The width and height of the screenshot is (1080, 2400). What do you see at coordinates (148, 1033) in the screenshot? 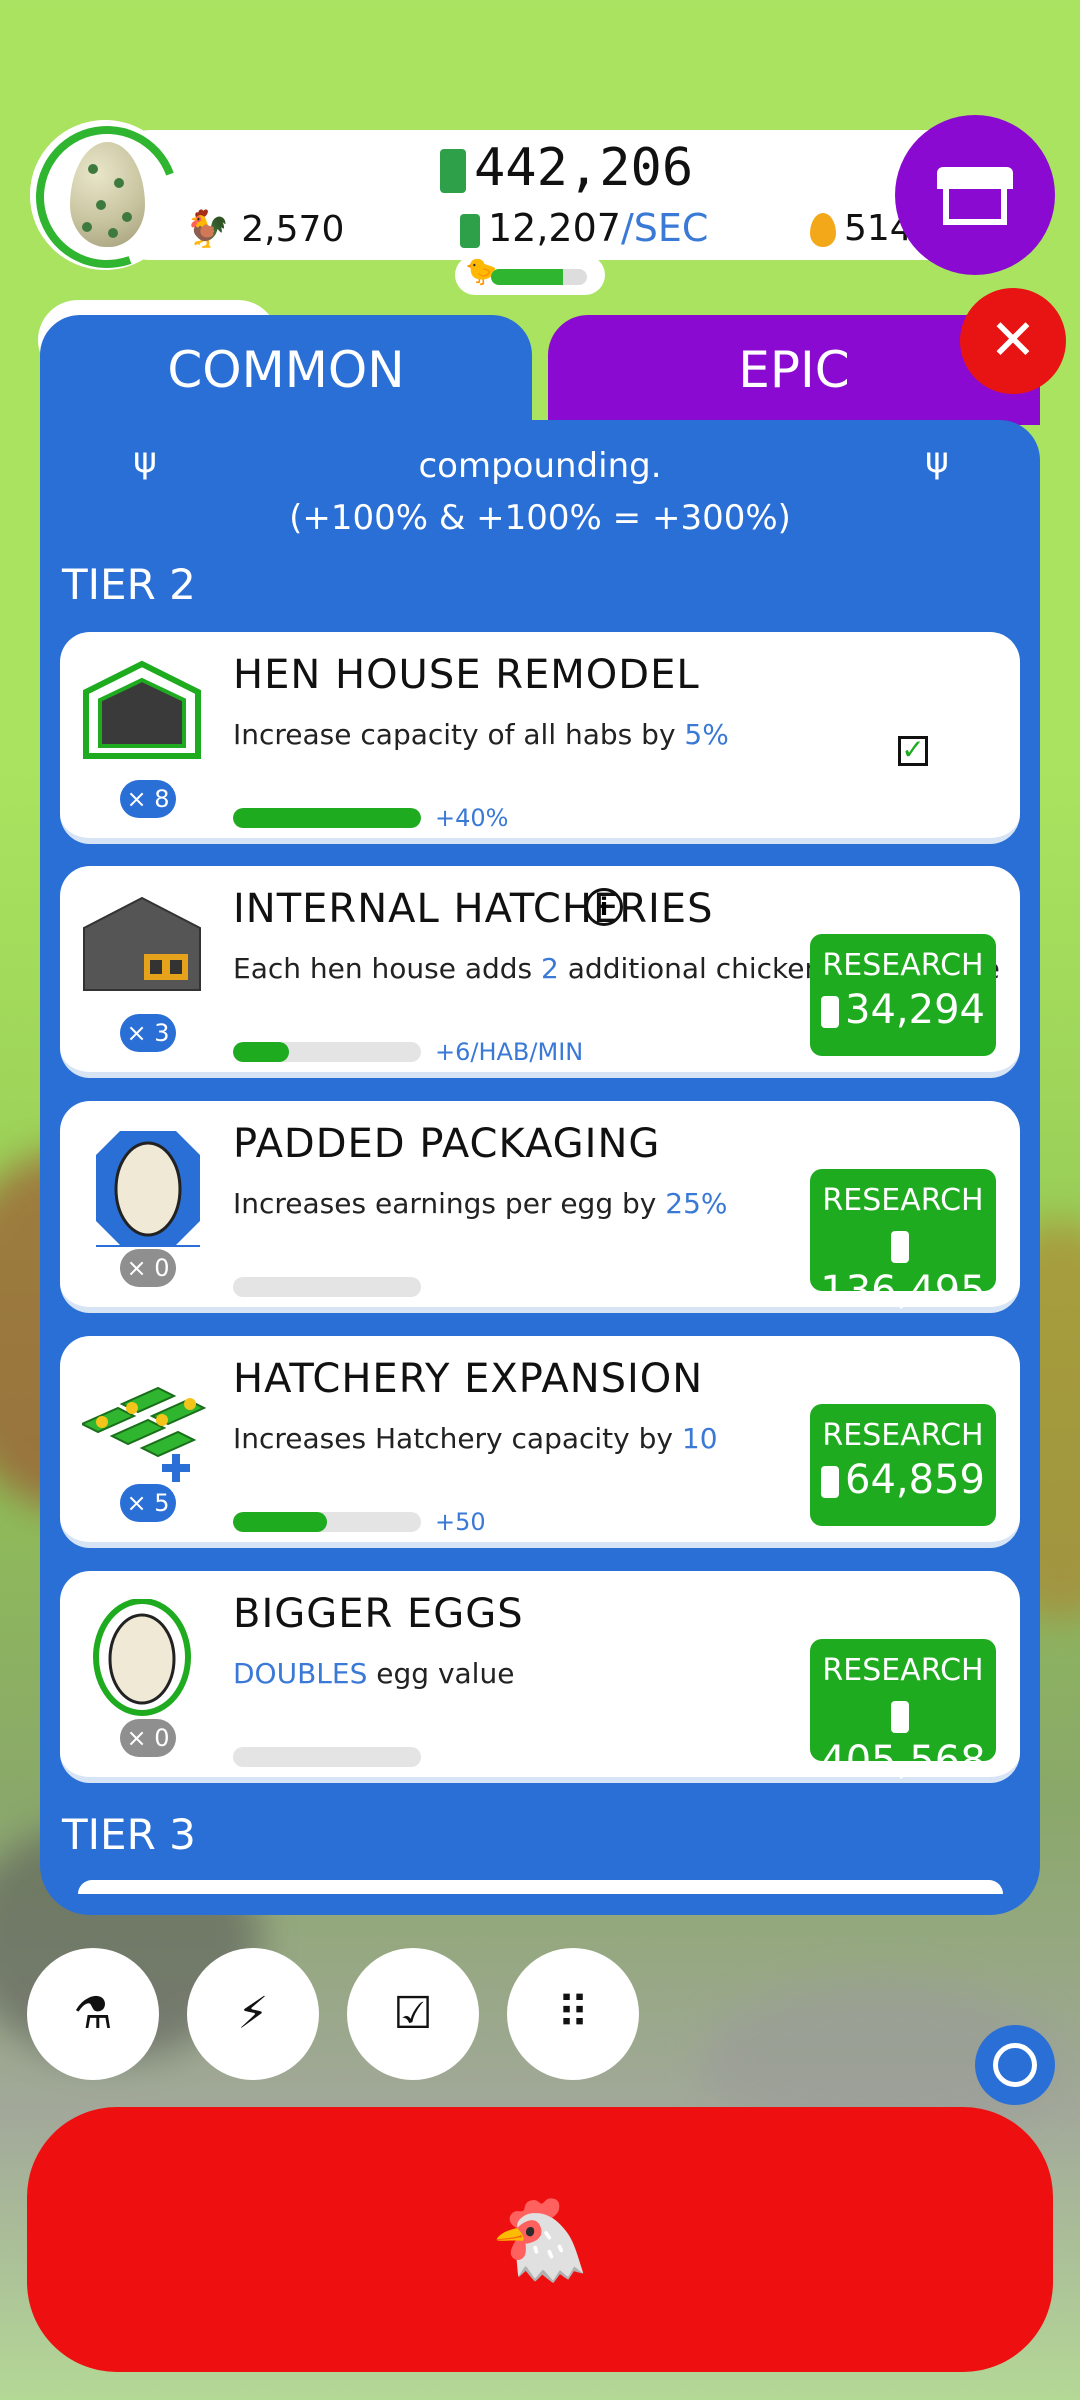
I see `research-level-badge: × 3` at bounding box center [148, 1033].